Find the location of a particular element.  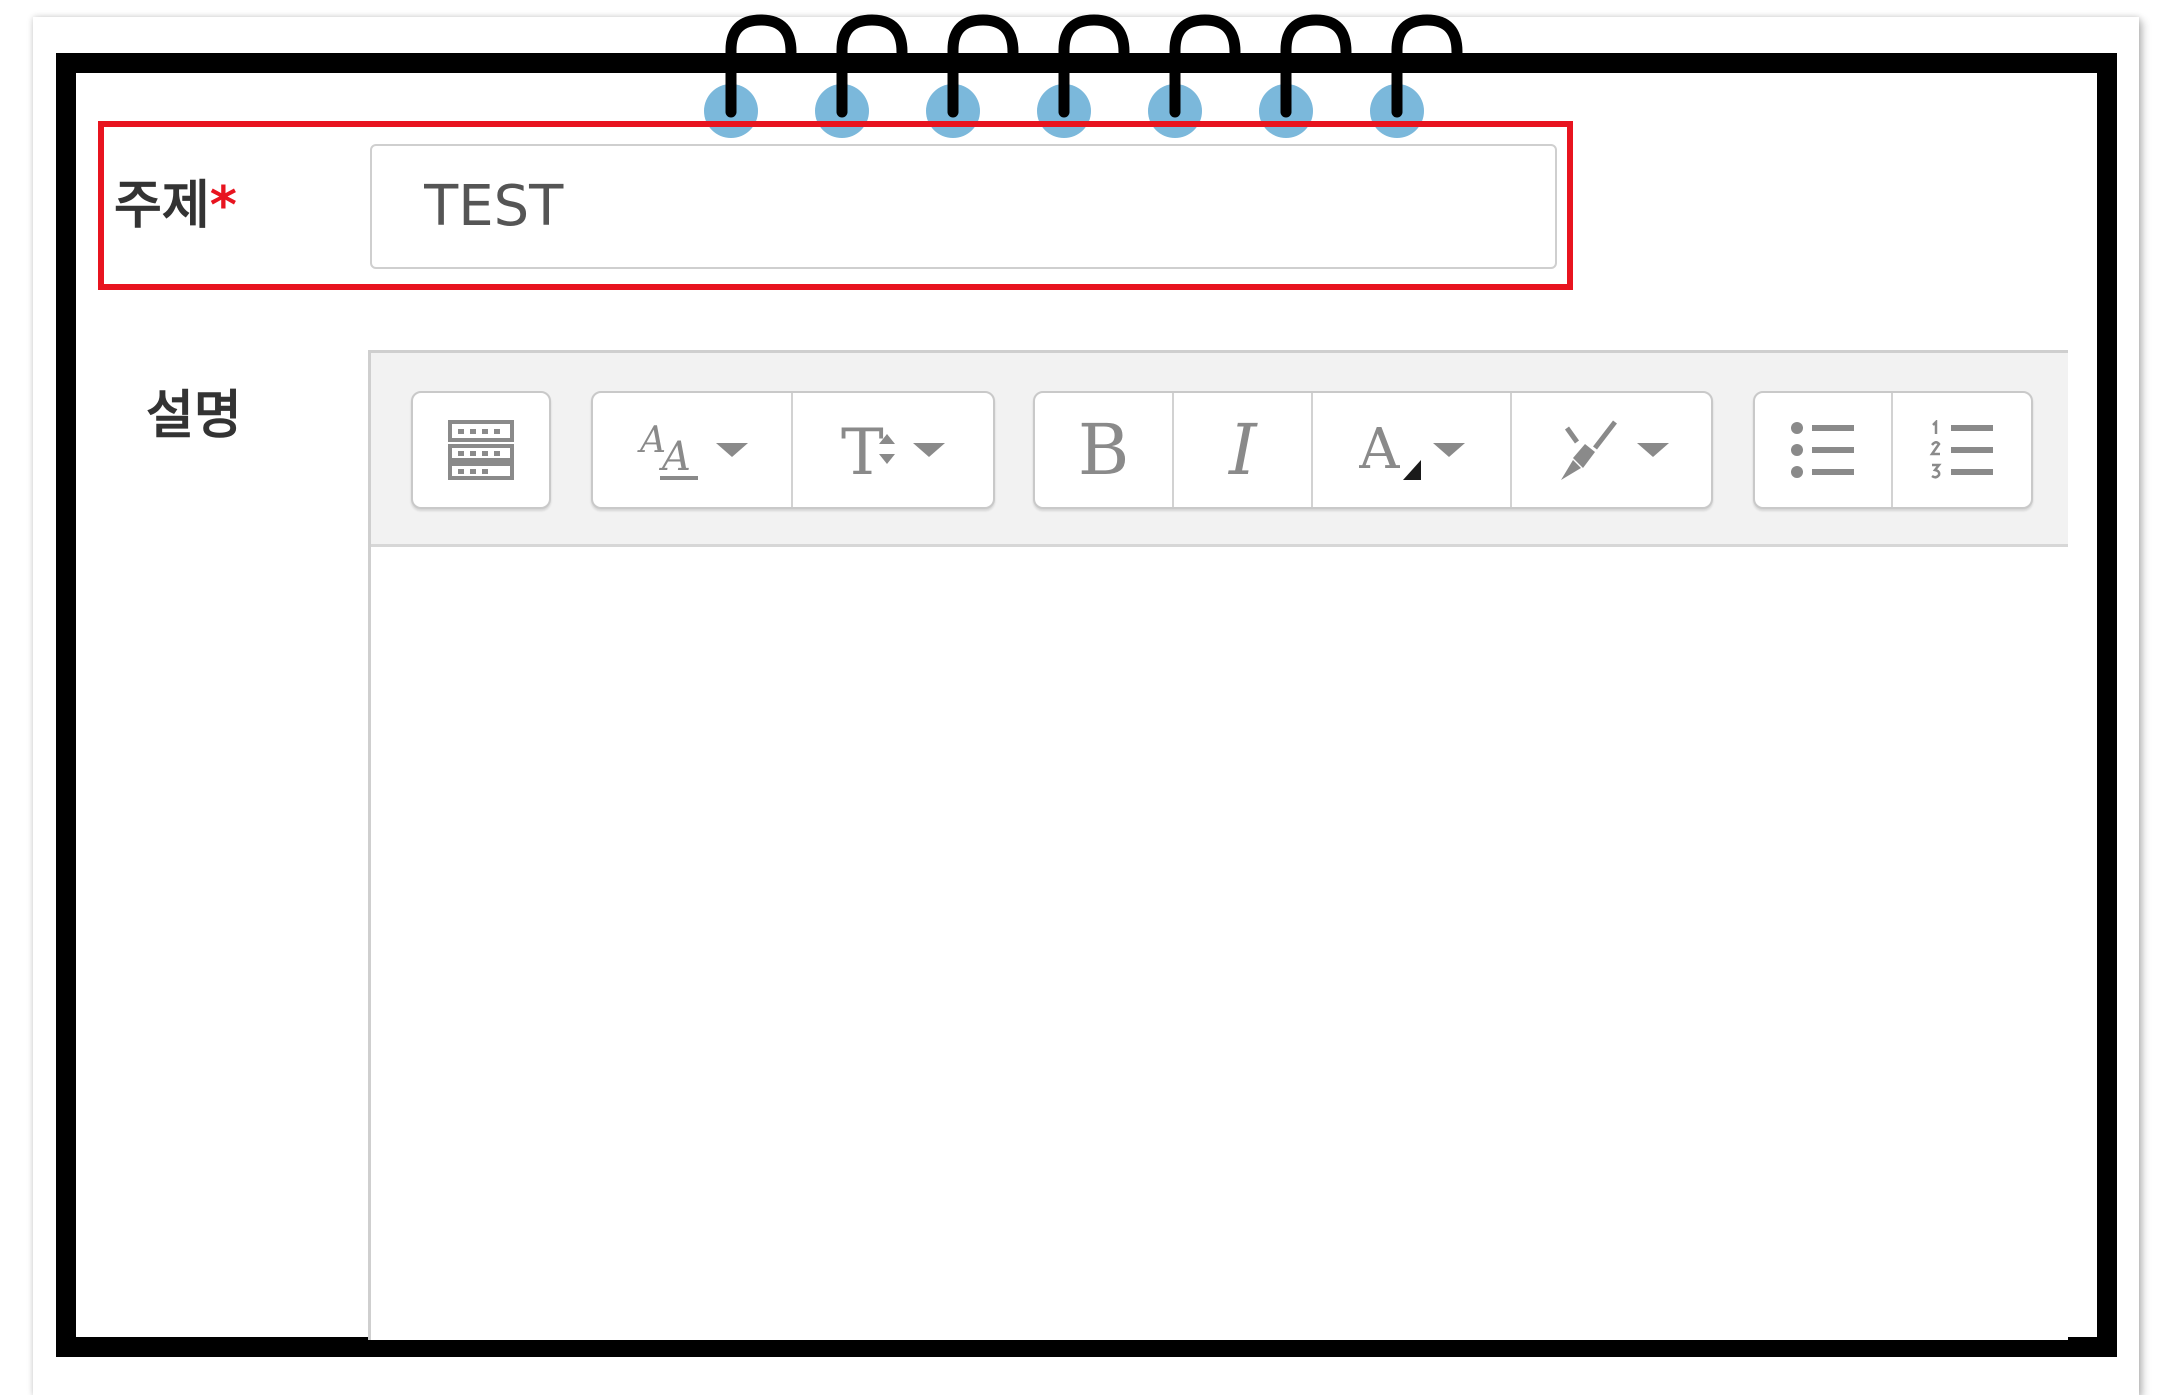

toolbar-group-toggle is located at coordinates (481, 450).